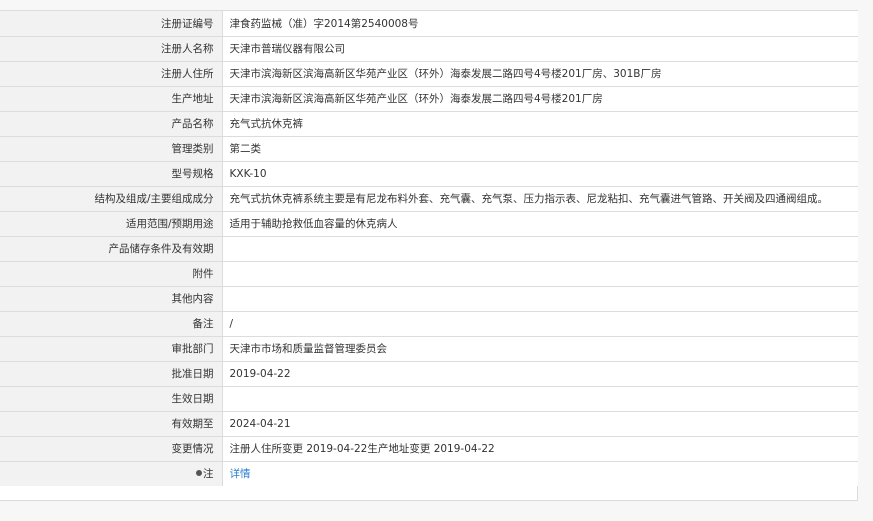 Image resolution: width=873 pixels, height=521 pixels. Describe the element at coordinates (540, 299) in the screenshot. I see `row-value-other-content` at that location.